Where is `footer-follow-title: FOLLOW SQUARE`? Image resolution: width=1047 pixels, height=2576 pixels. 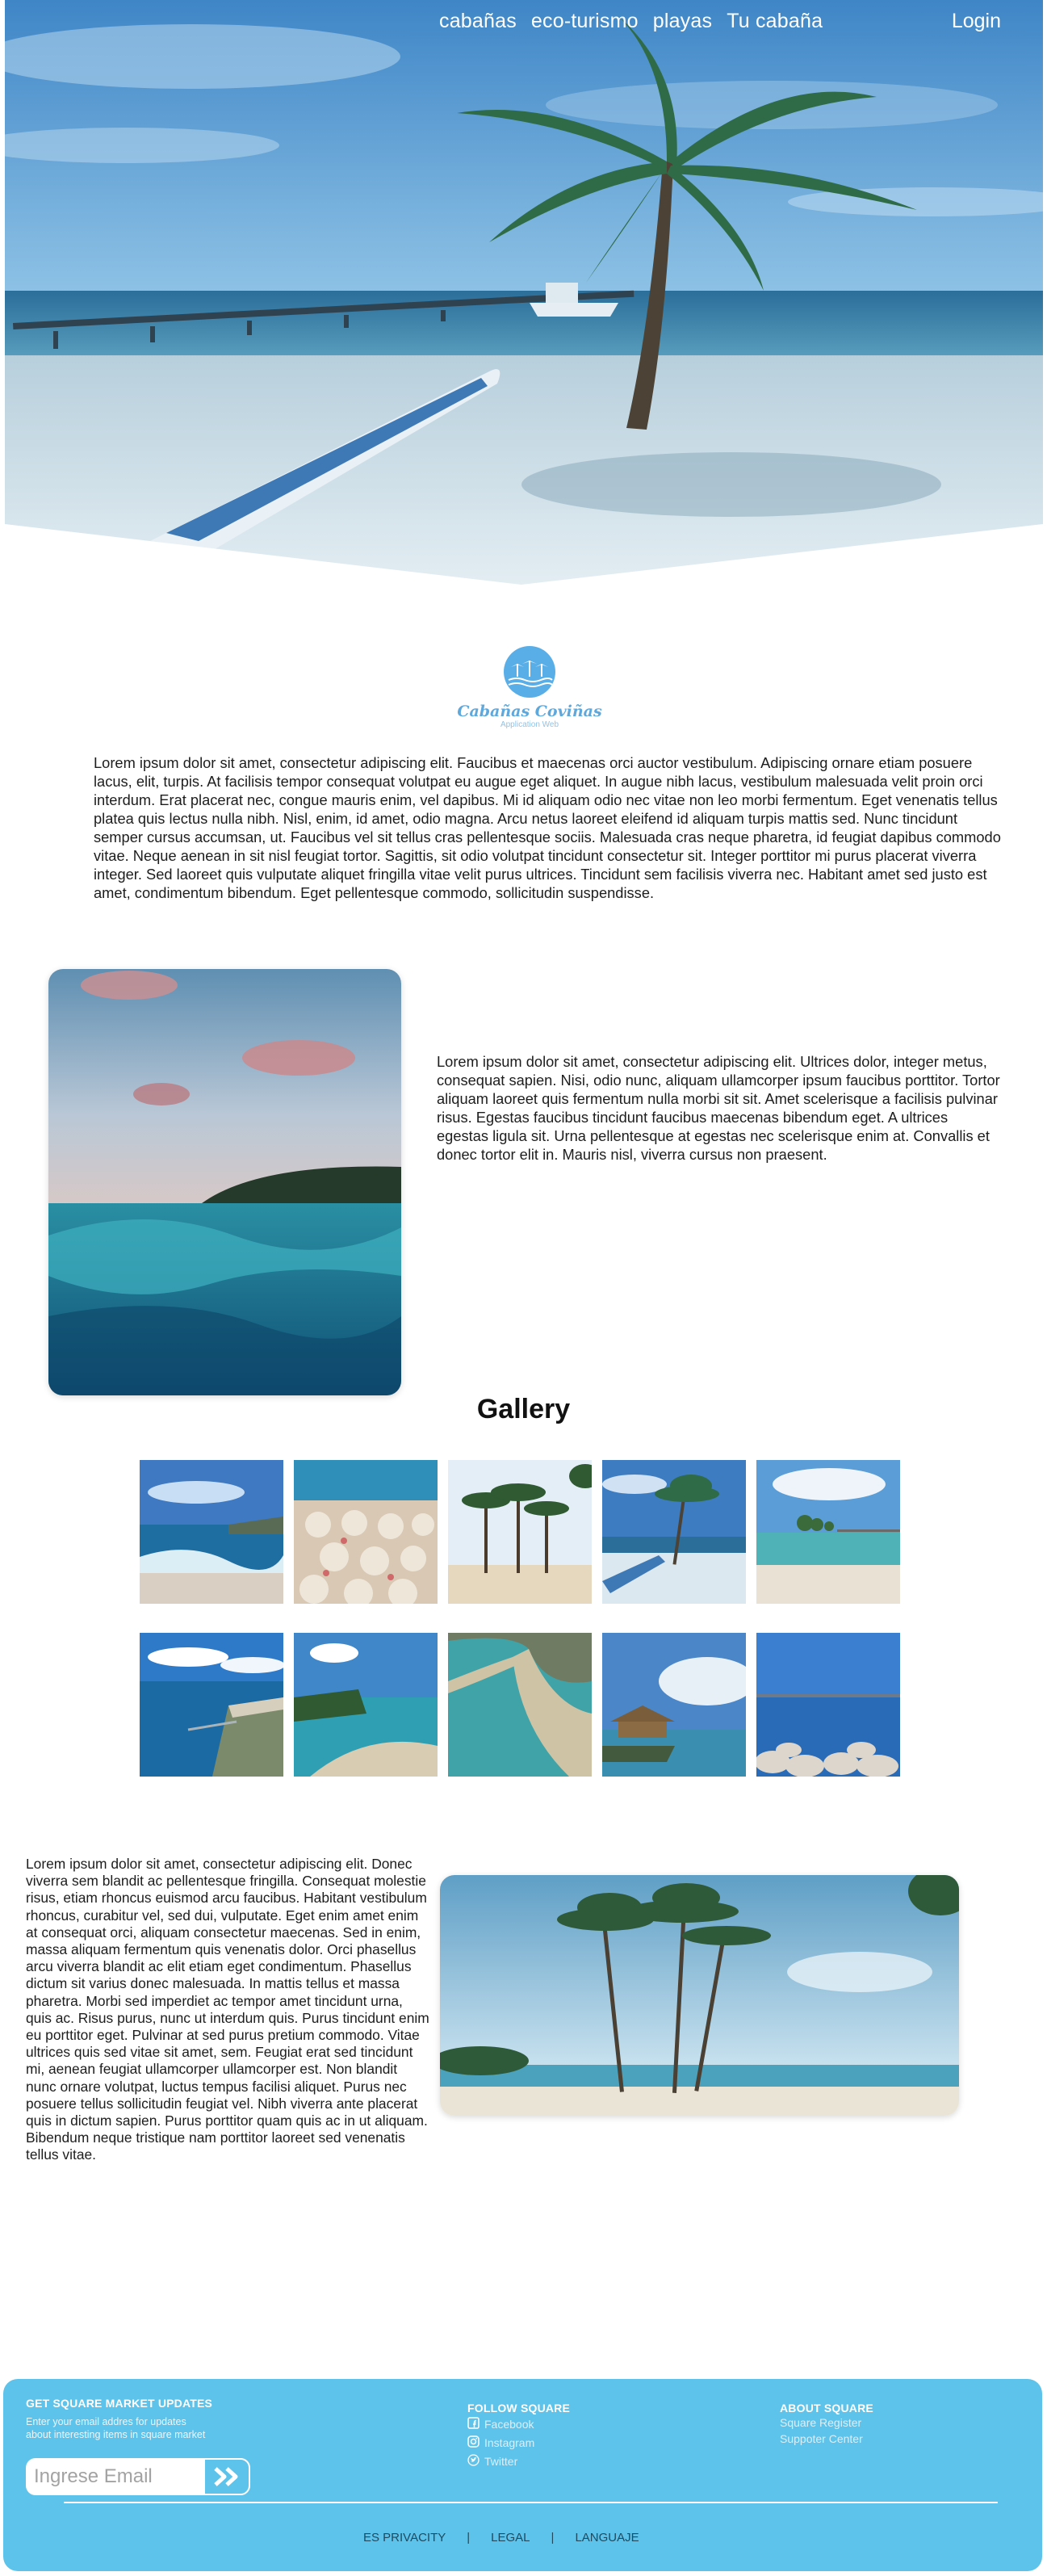
footer-follow-title: FOLLOW SQUARE is located at coordinates (519, 2408).